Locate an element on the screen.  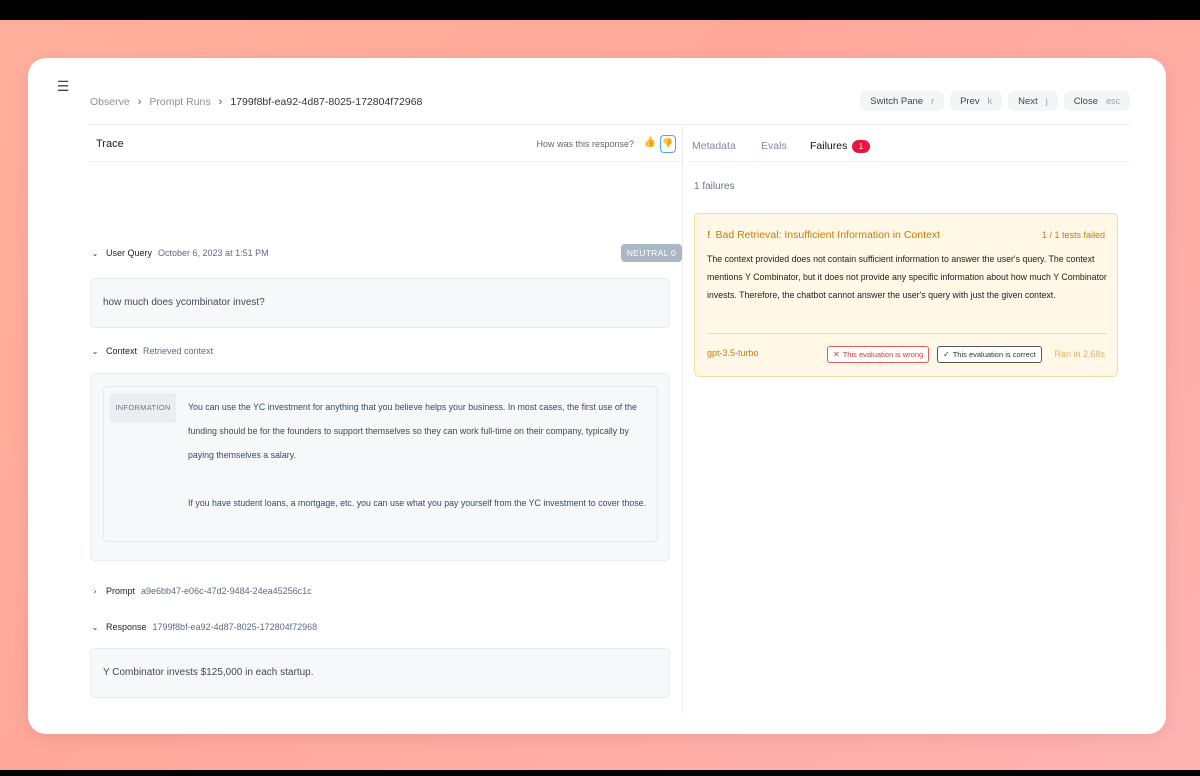
evaluation-correct-label: This evaluation is correct is located at coordinates (994, 354).